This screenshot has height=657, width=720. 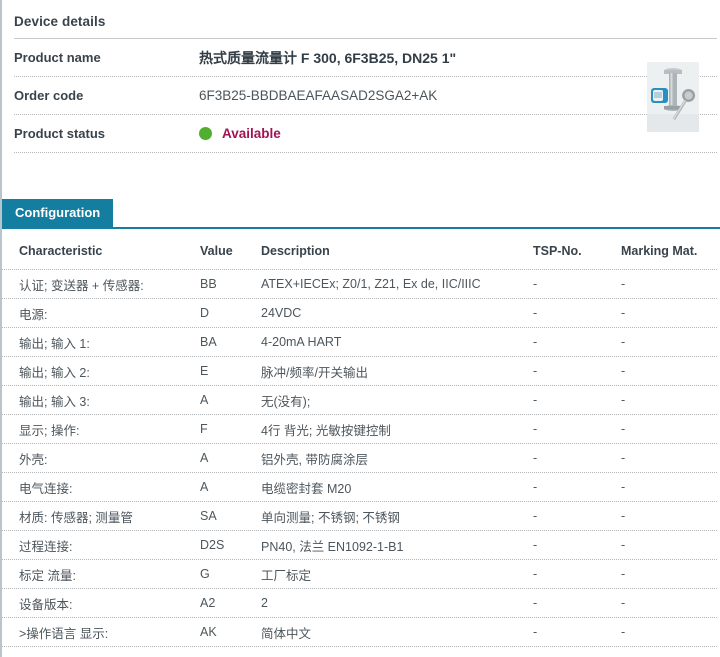 What do you see at coordinates (330, 517) in the screenshot?
I see `description-cell: 单向测量; 不锈钢; 不锈钢` at bounding box center [330, 517].